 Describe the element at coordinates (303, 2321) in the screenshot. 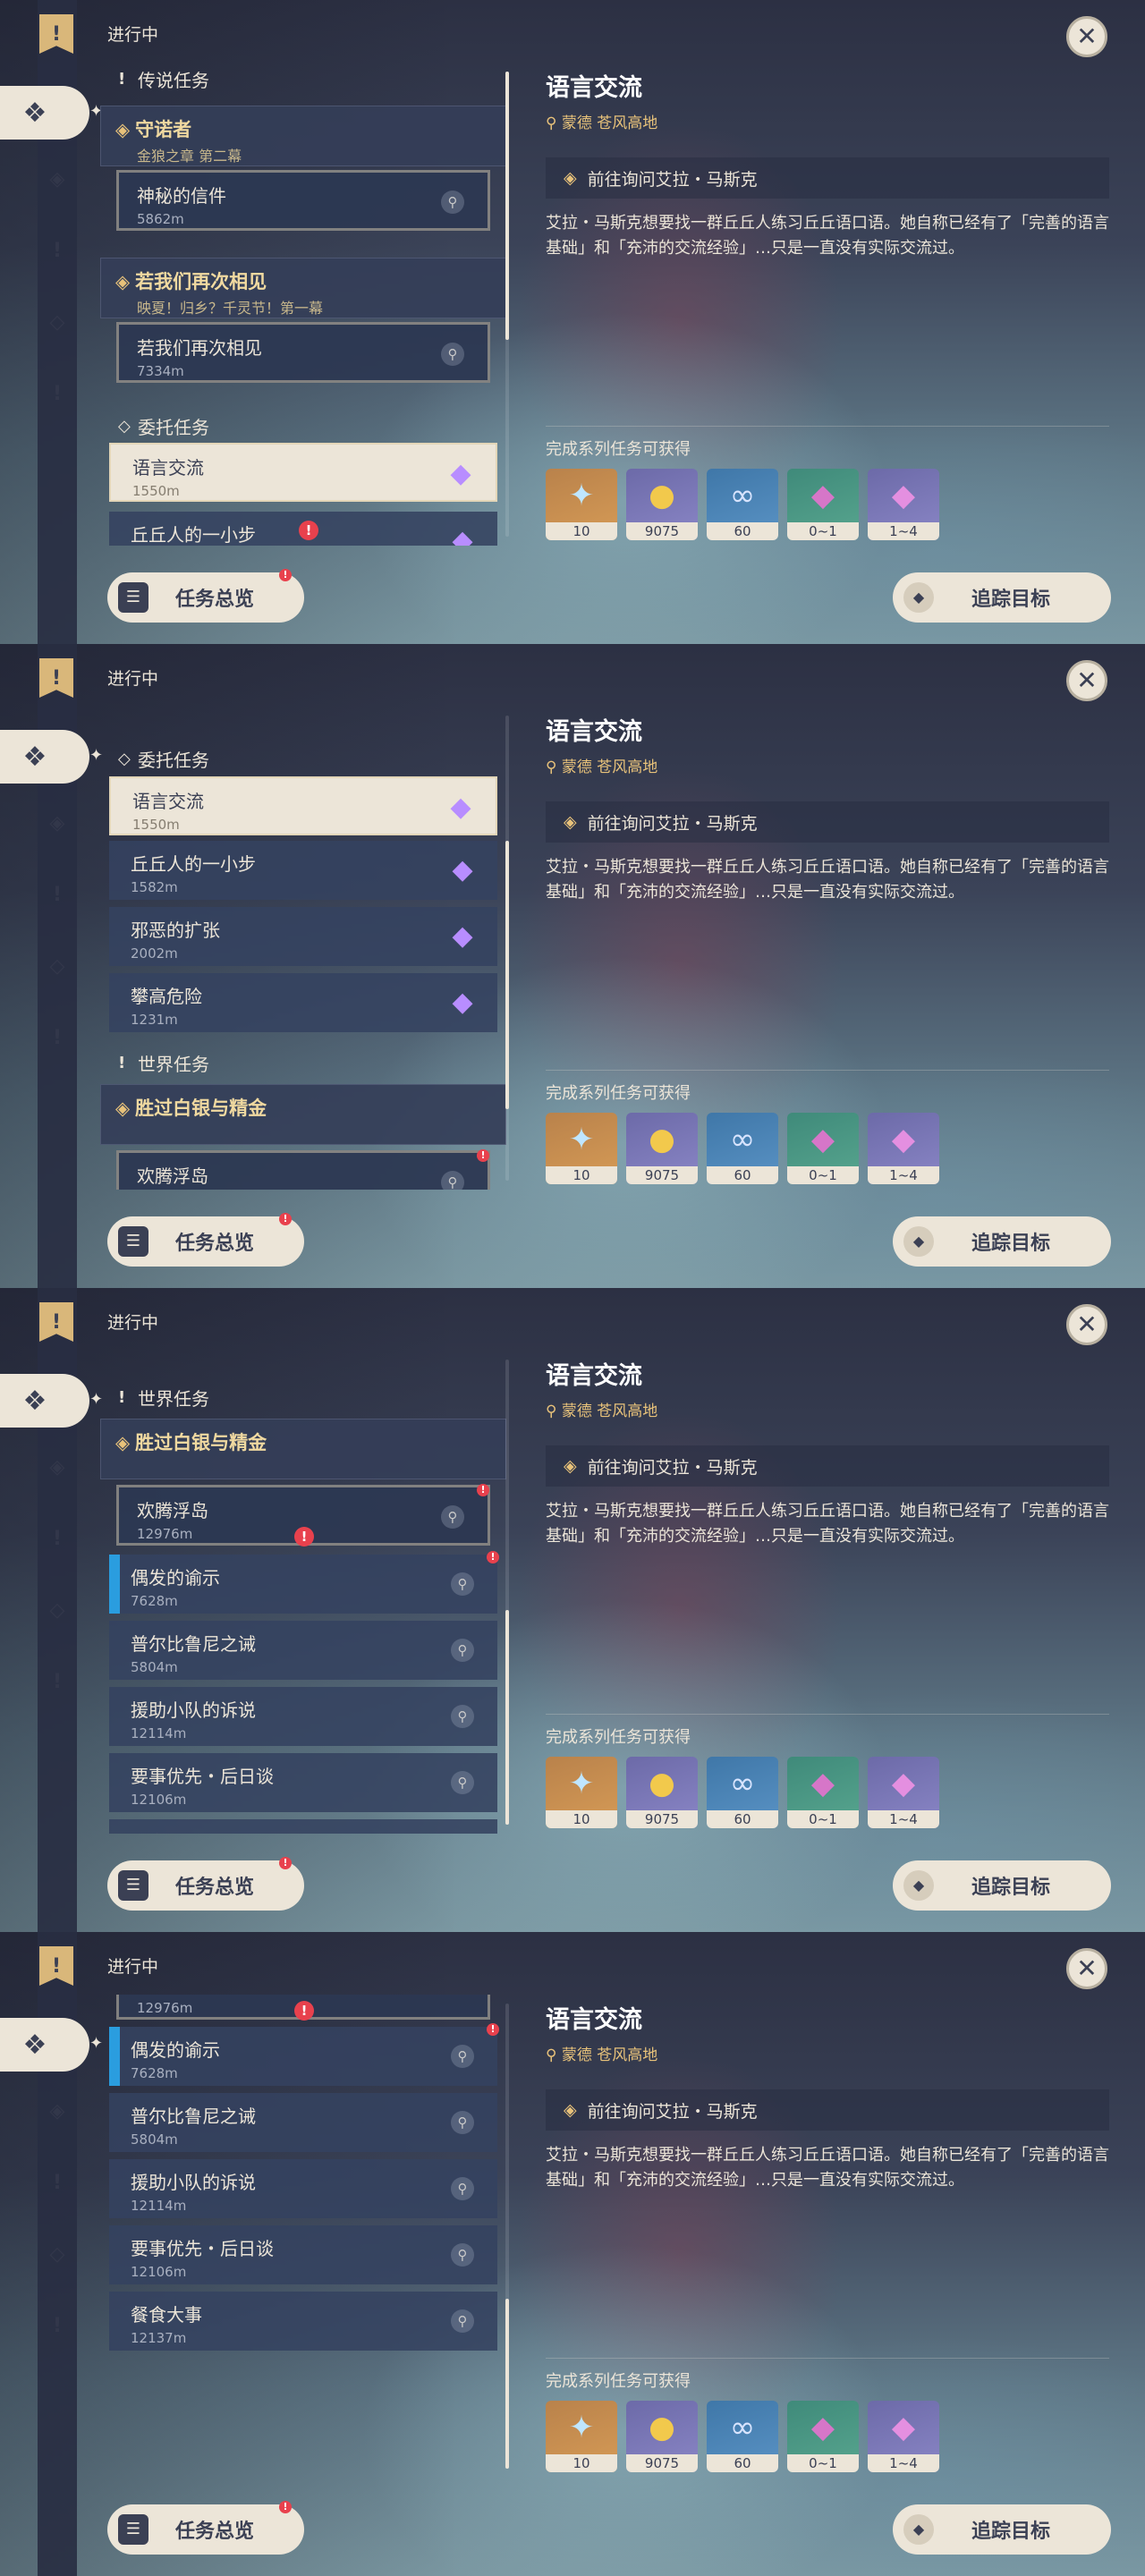

I see `world-quest-item: 餐食大事 12137m ⚲` at that location.